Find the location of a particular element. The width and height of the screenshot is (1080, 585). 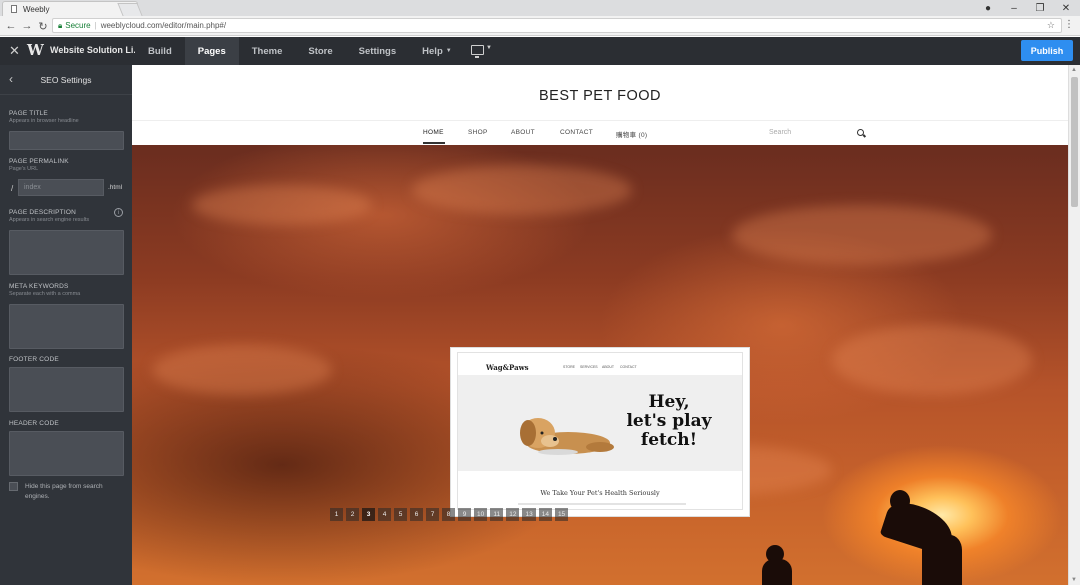

scroll-down-arrow-icon: ▼ is located at coordinates (1074, 580).